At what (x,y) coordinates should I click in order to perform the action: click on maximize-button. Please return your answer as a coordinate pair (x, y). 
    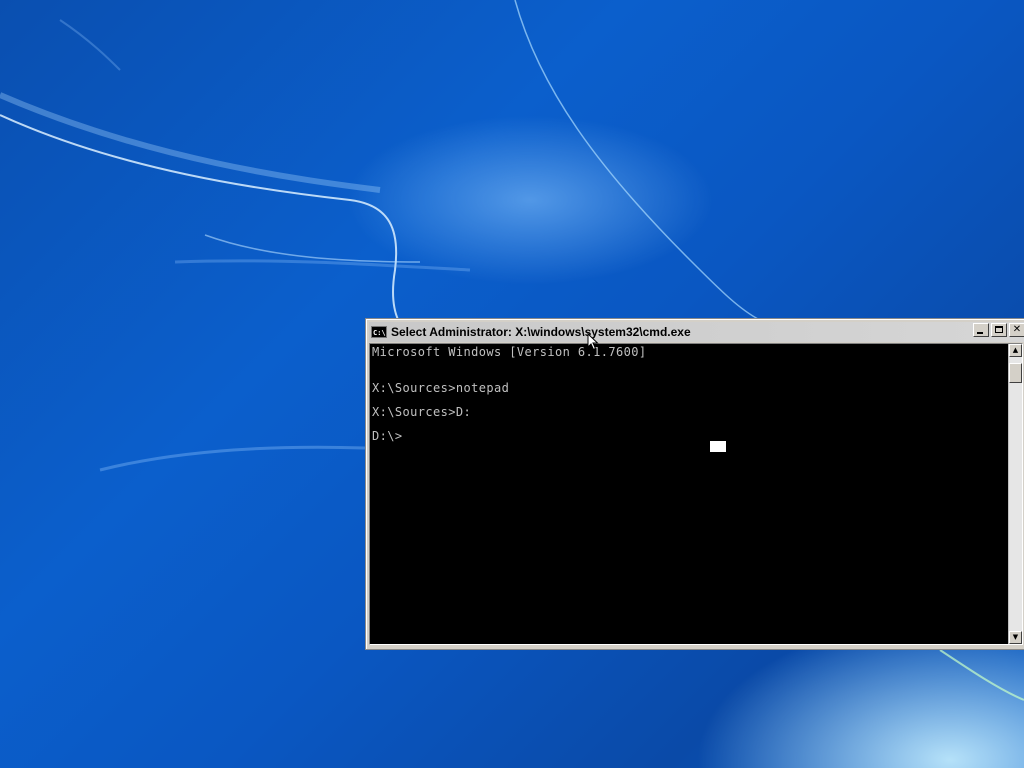
    Looking at the image, I should click on (999, 330).